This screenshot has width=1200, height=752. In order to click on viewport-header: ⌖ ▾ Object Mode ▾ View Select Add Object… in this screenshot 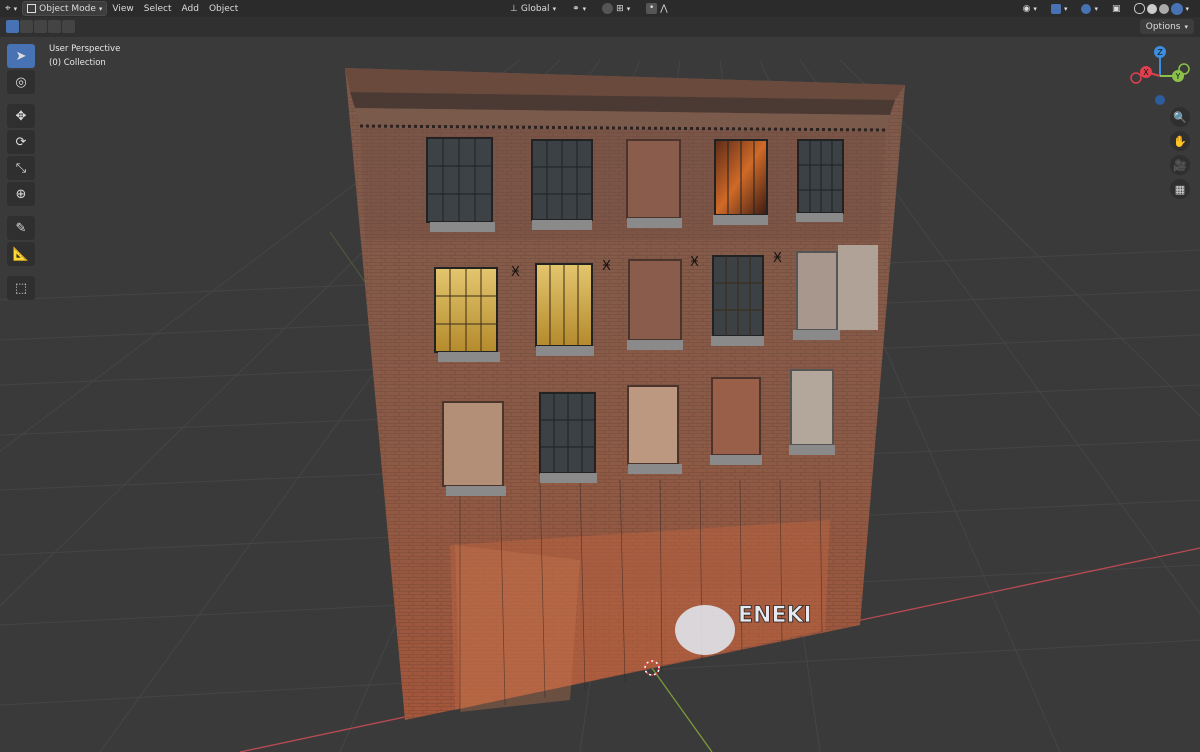, I will do `click(600, 8)`.